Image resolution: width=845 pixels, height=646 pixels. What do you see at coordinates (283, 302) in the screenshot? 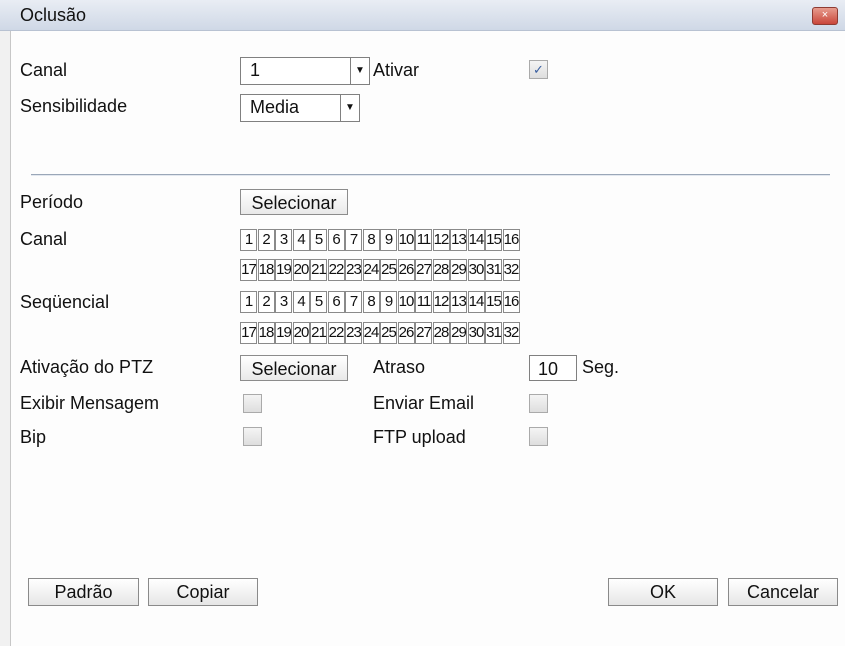
I see `sequencial-channel-cell: 3` at bounding box center [283, 302].